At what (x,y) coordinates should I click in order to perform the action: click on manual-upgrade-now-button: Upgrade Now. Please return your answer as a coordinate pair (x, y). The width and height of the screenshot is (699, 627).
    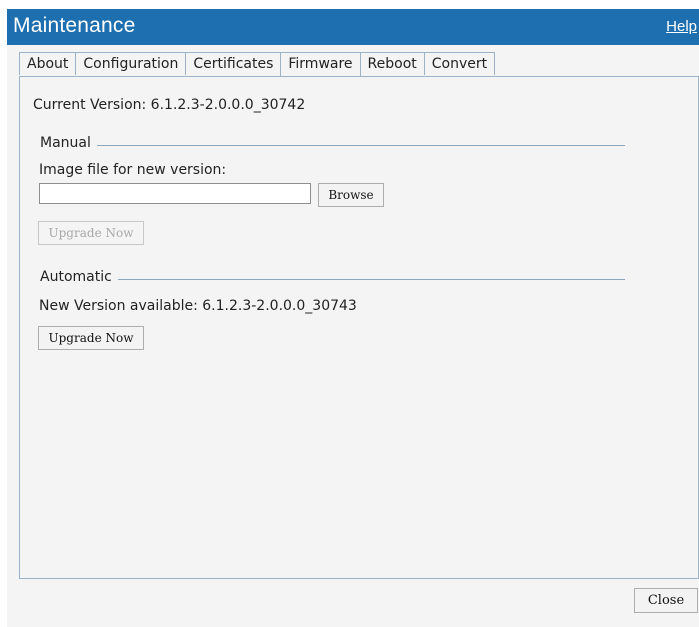
    Looking at the image, I should click on (91, 233).